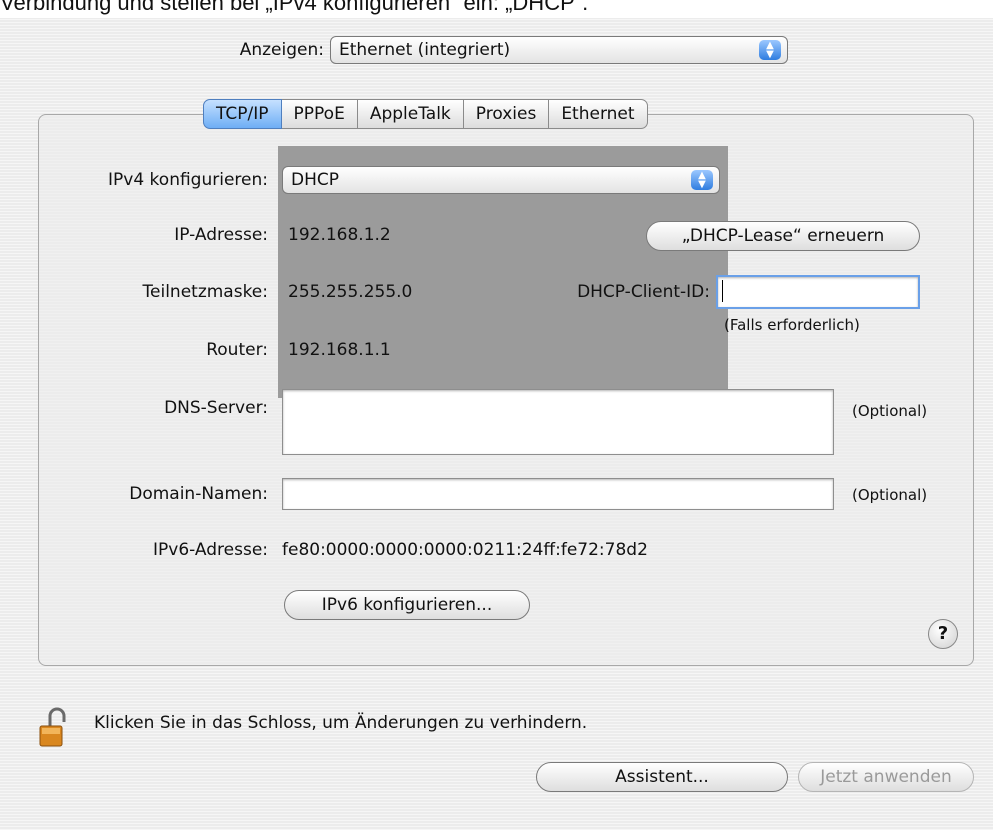 The width and height of the screenshot is (993, 830). Describe the element at coordinates (315, 180) in the screenshot. I see `ipv4-popup-value: DHCP` at that location.